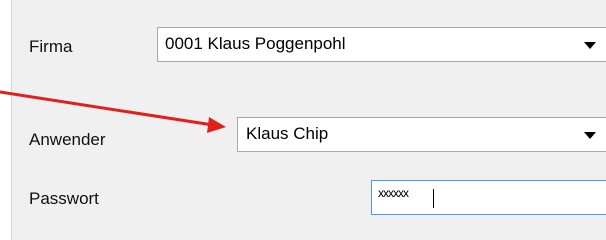 The width and height of the screenshot is (606, 240). Describe the element at coordinates (107, 108) in the screenshot. I see `annotation-arrow-line` at that location.